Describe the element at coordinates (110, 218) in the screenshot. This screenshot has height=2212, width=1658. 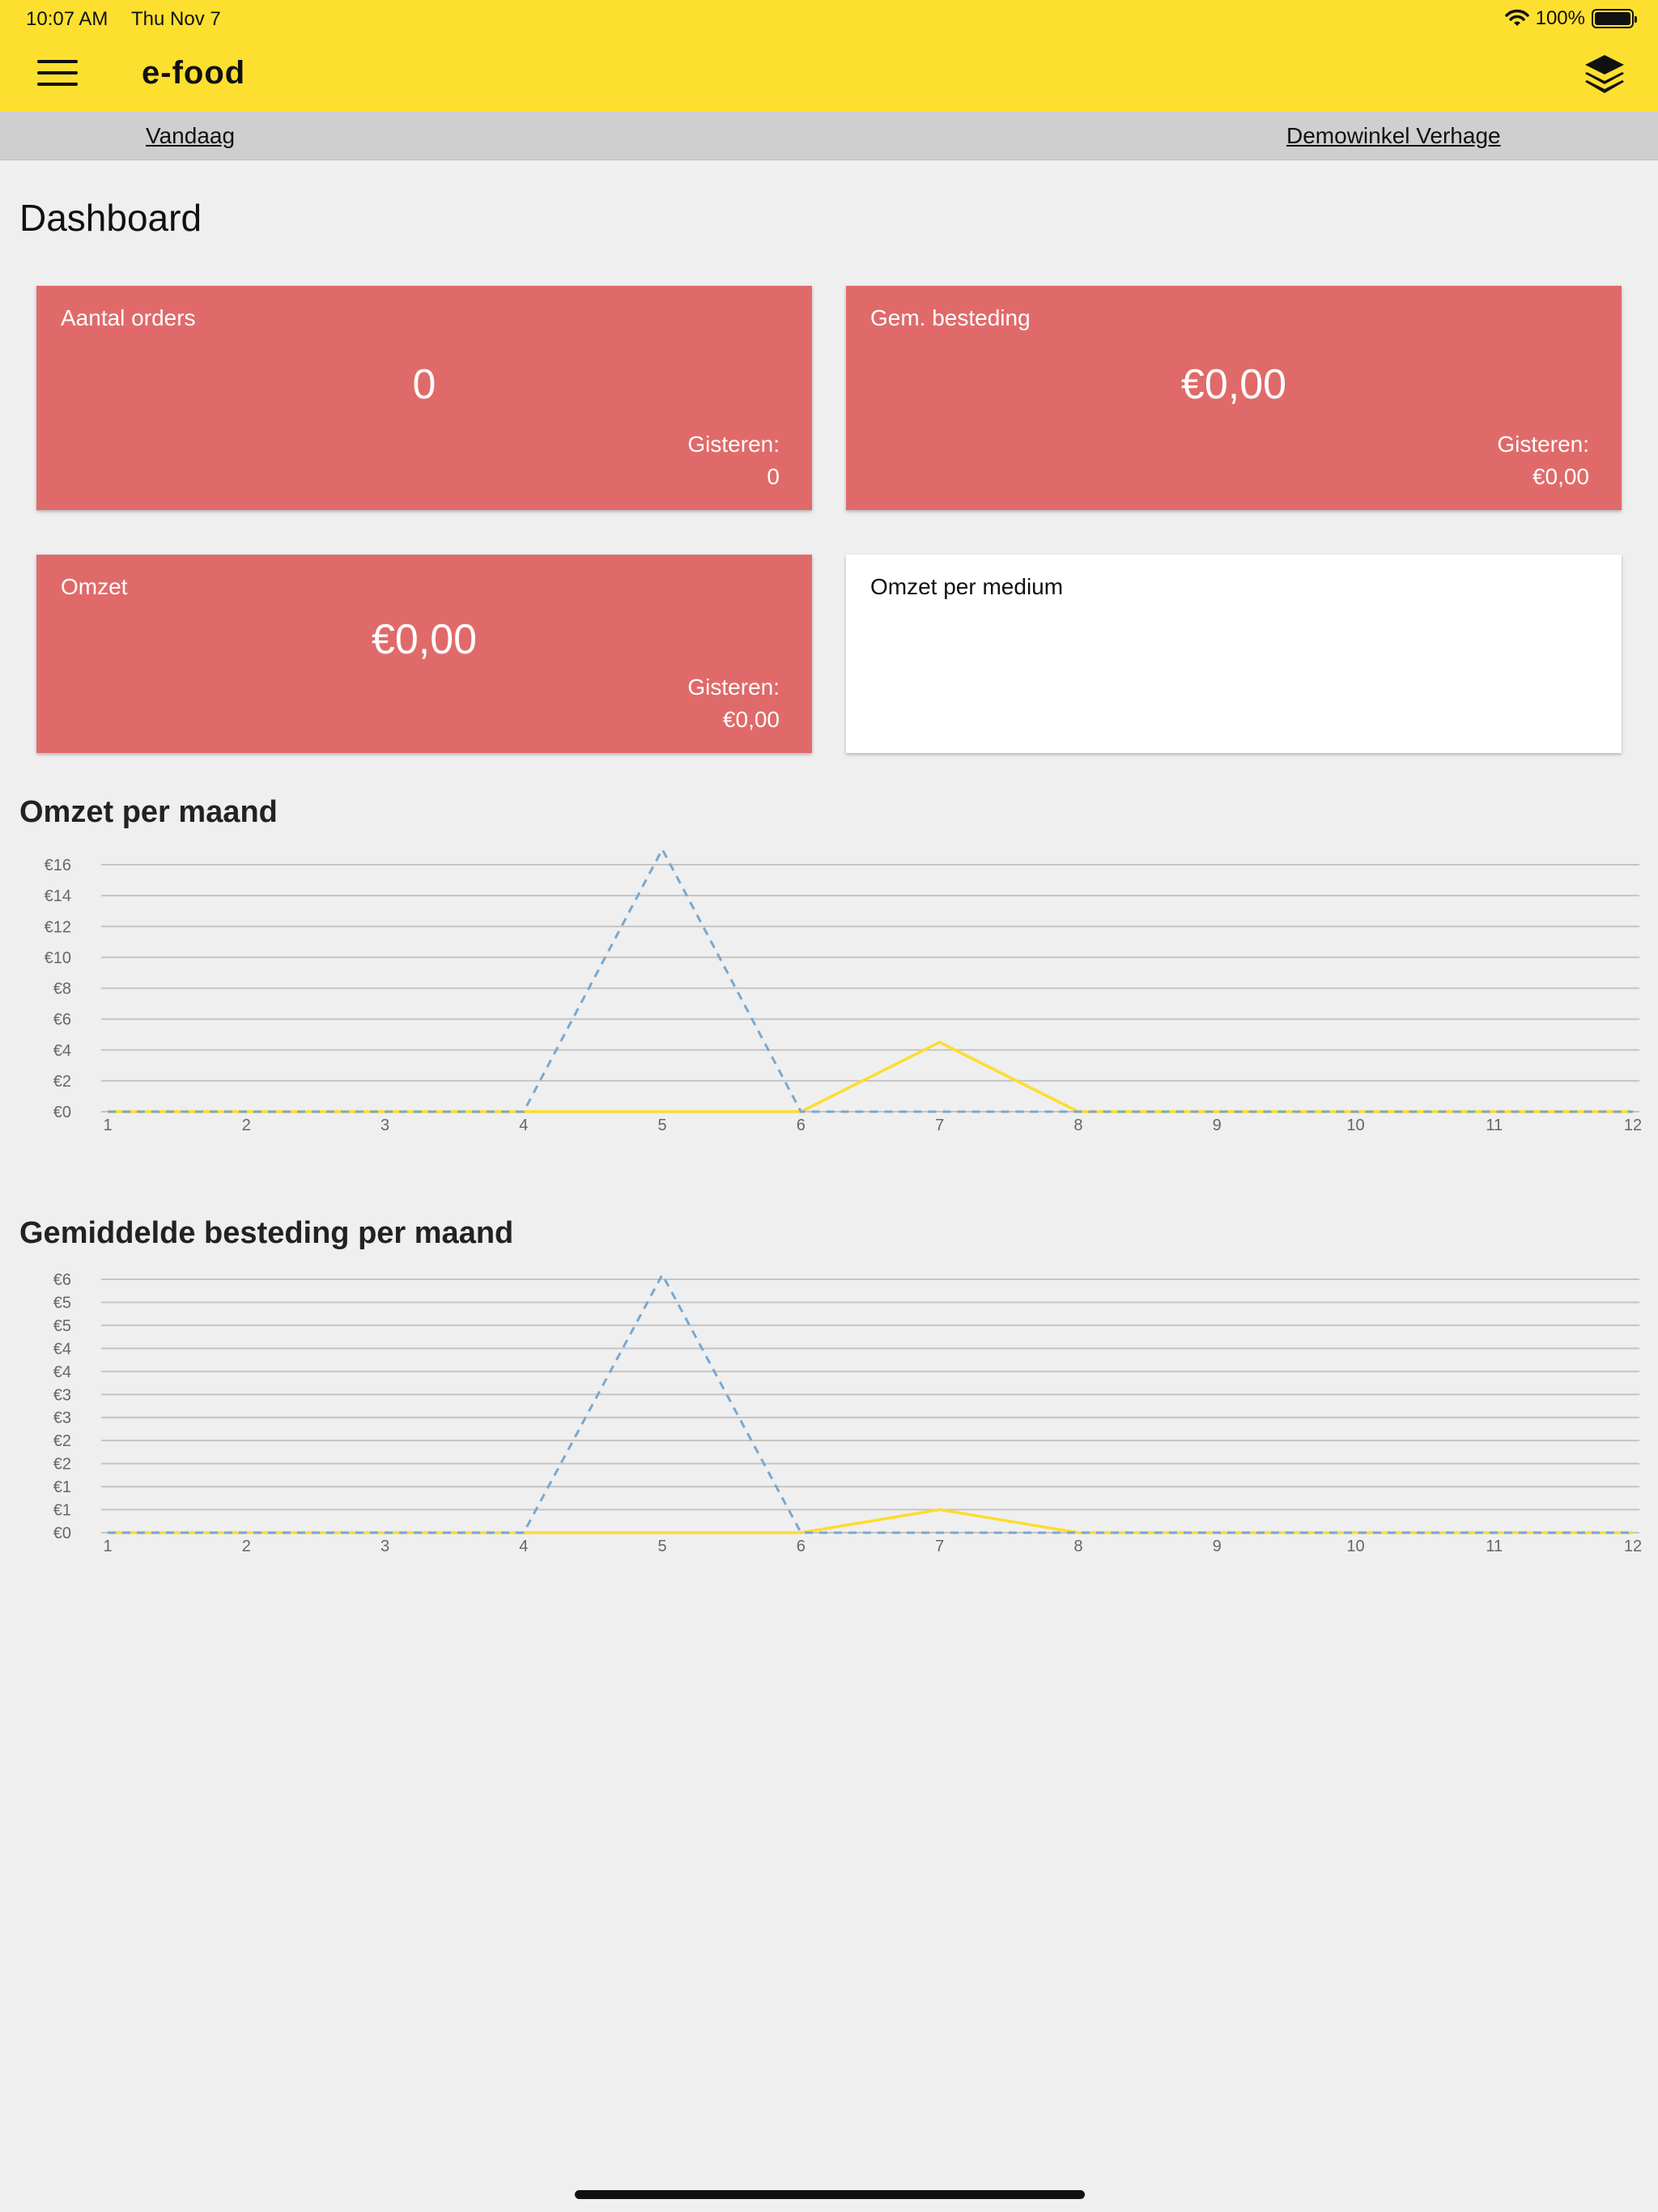
I see `page-title: Dashboard` at that location.